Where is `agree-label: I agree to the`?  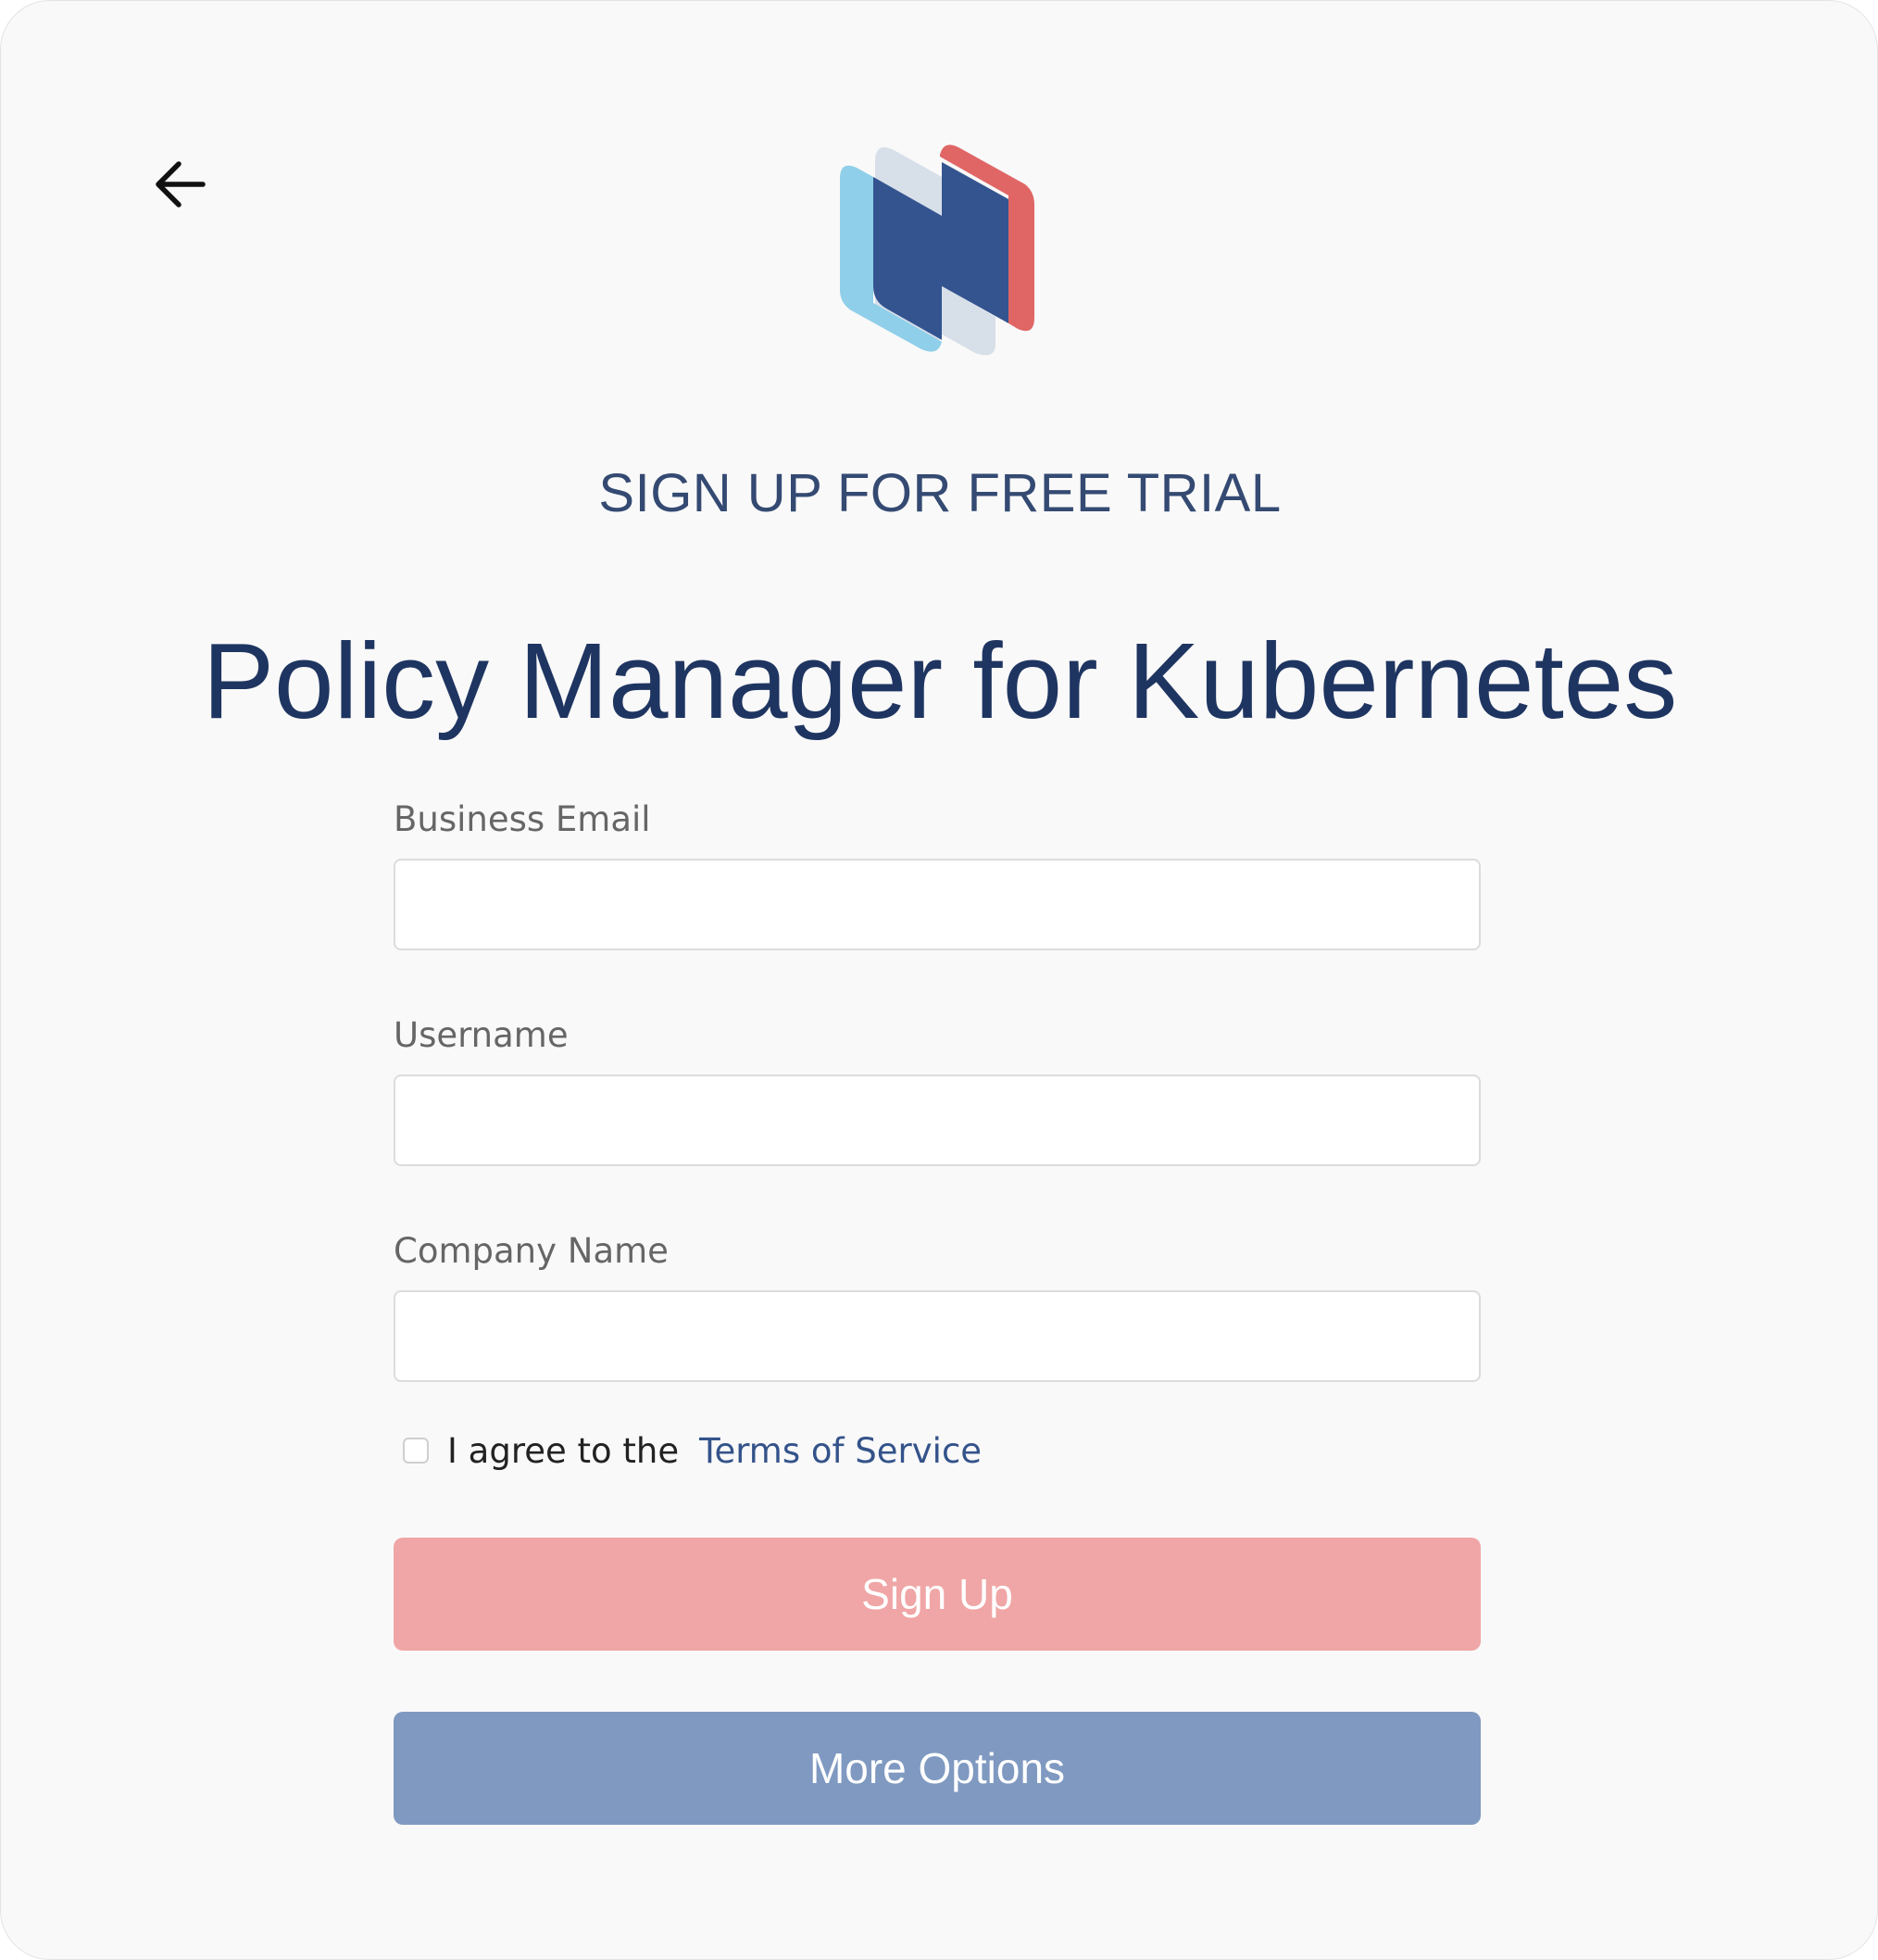 agree-label: I agree to the is located at coordinates (563, 1451).